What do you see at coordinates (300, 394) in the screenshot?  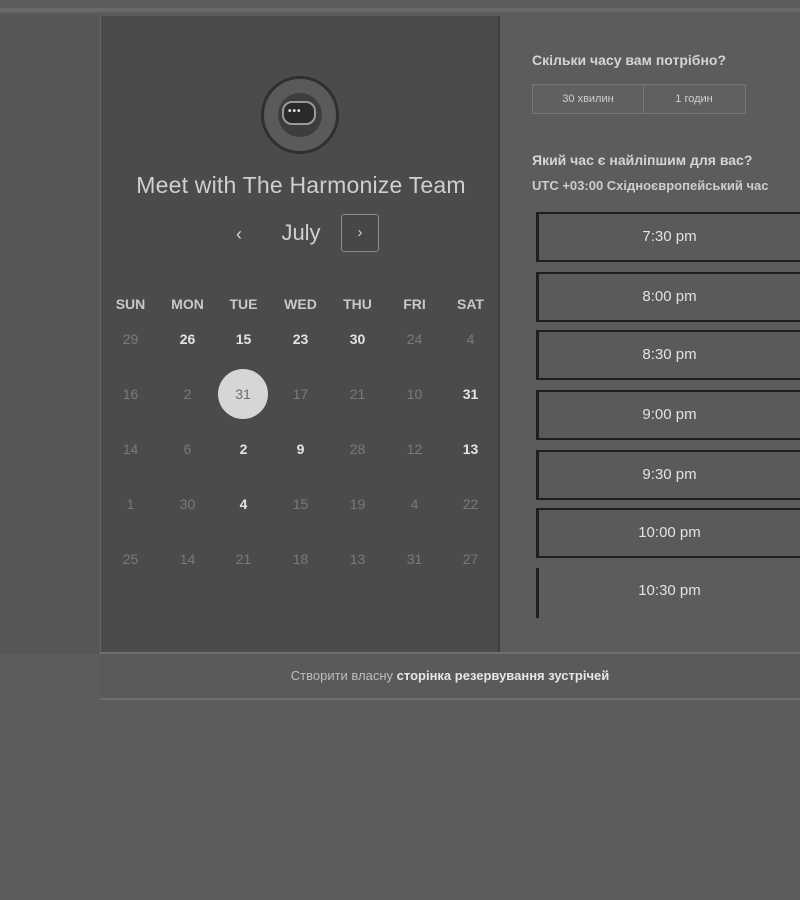 I see `calendar-day: 17` at bounding box center [300, 394].